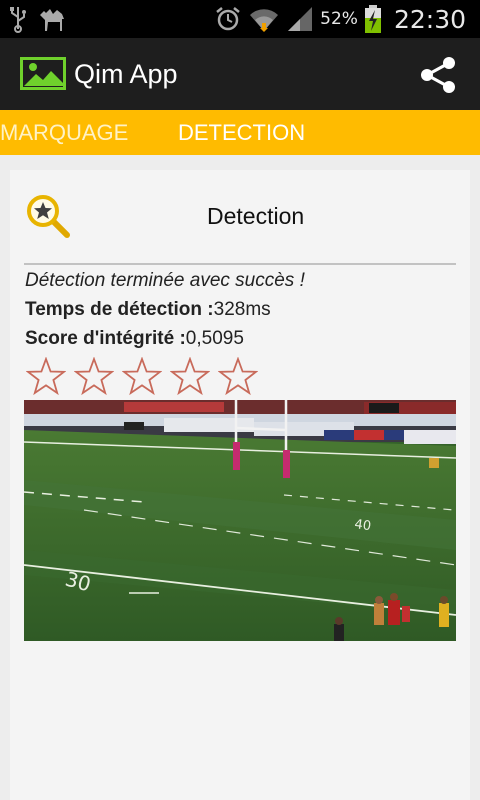  What do you see at coordinates (38, 19) in the screenshot?
I see `notification-icons` at bounding box center [38, 19].